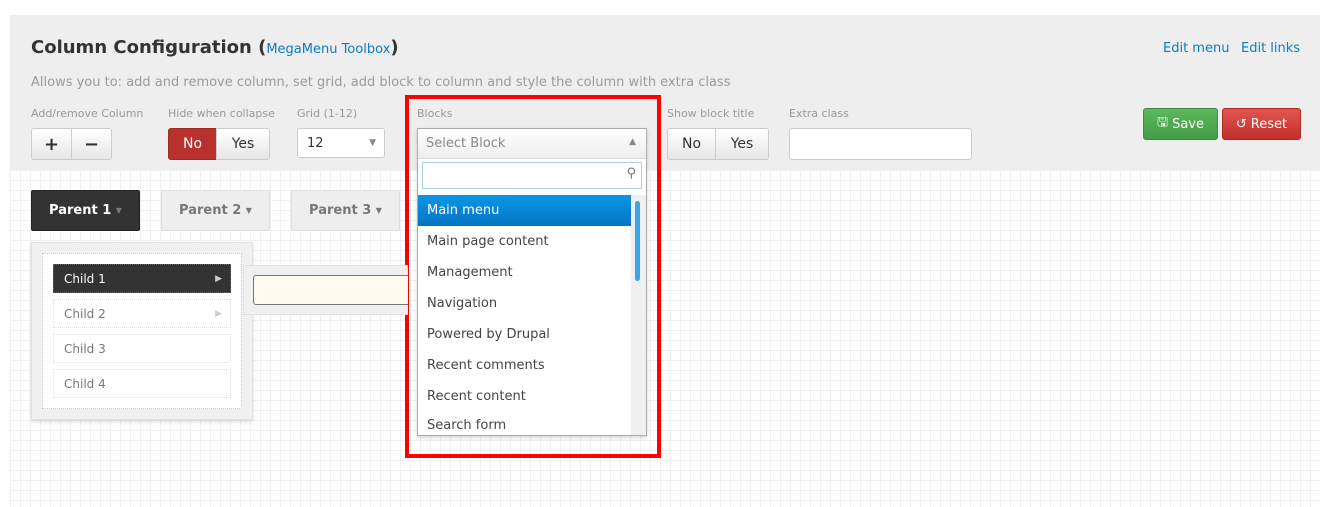 The image size is (1330, 507). Describe the element at coordinates (1196, 48) in the screenshot. I see `edit-menu-link: Edit menu` at that location.